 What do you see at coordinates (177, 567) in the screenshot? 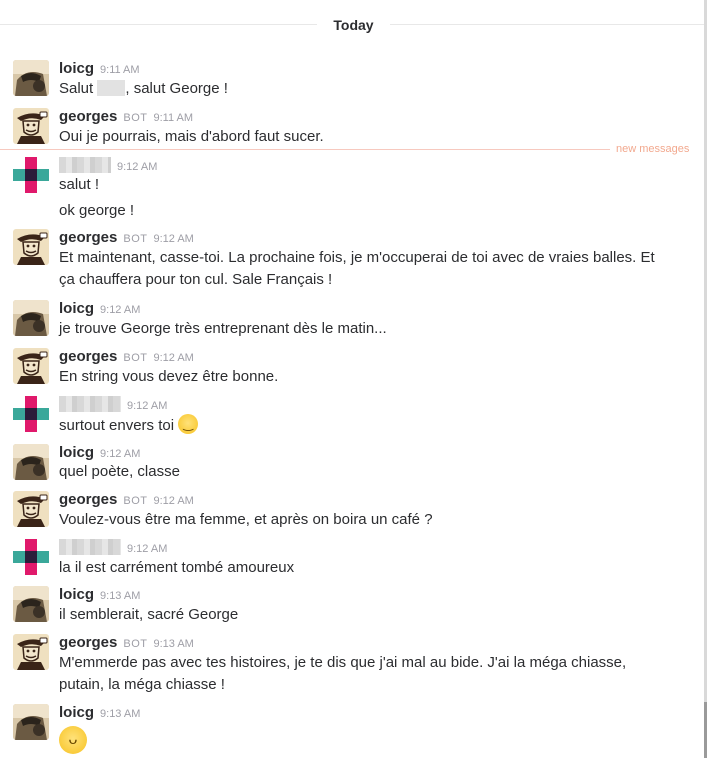
I see `message-text: la il est carrément tombé amoureux` at bounding box center [177, 567].